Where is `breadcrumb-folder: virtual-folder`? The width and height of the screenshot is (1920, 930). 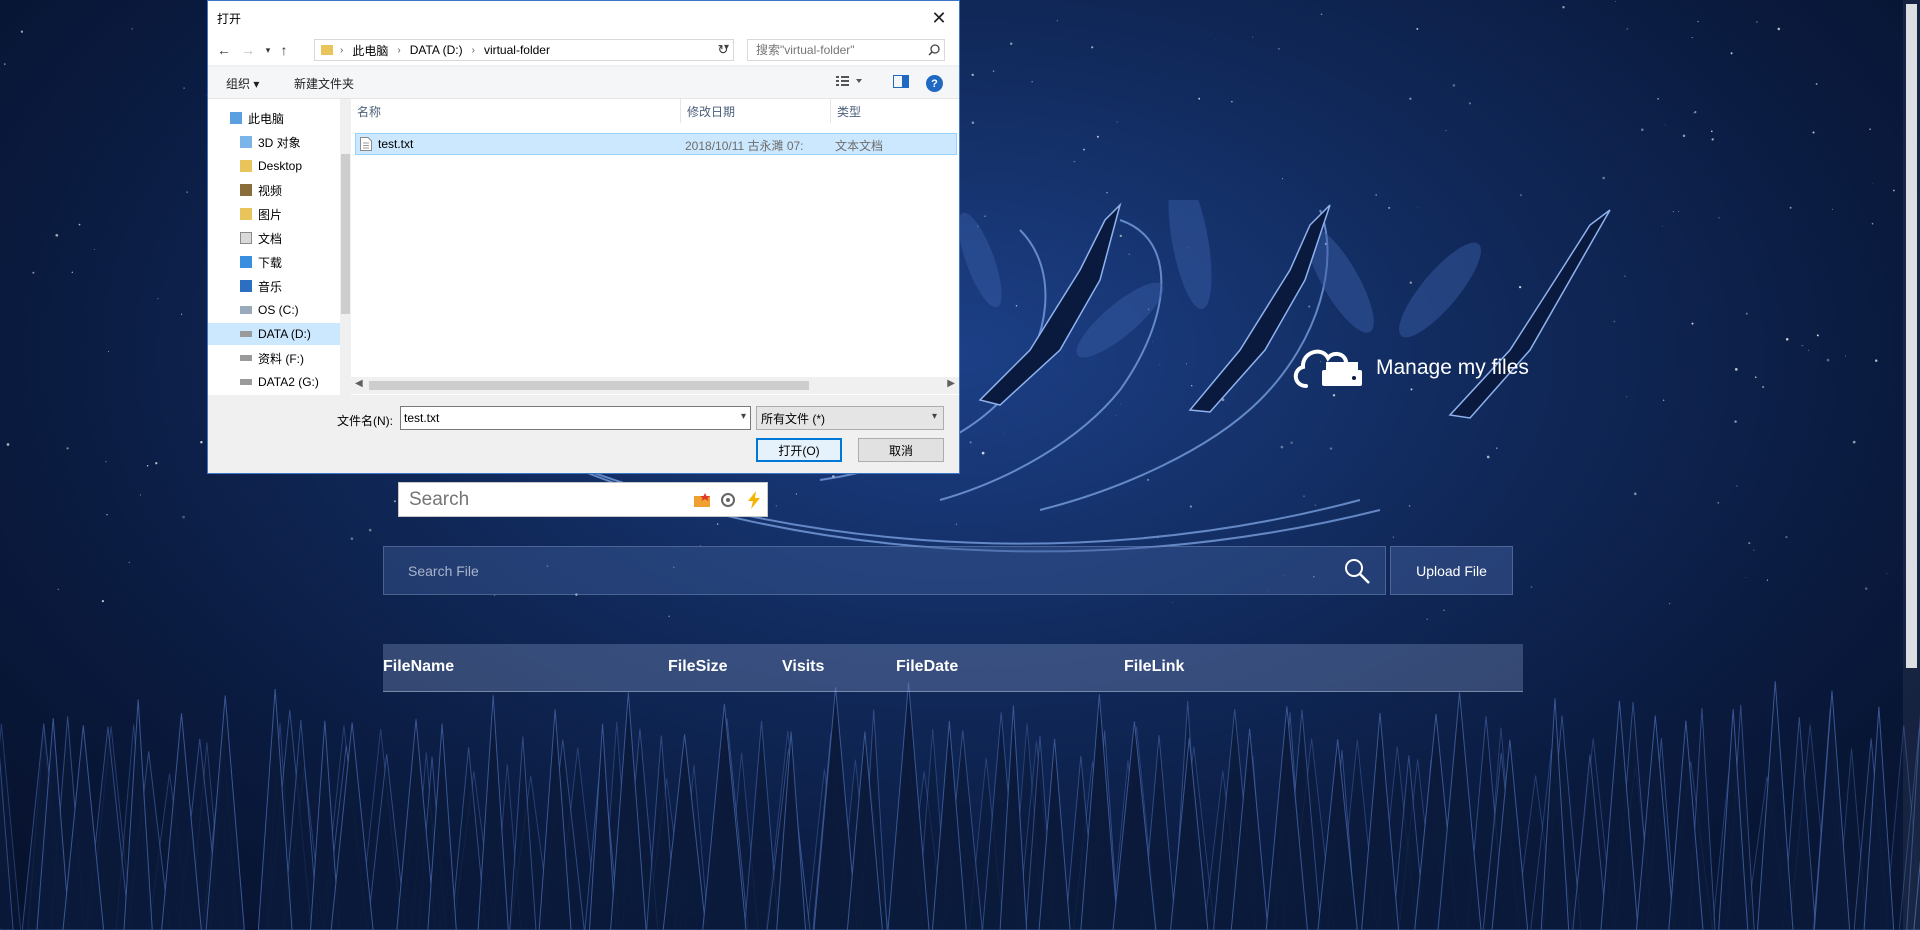
breadcrumb-folder: virtual-folder is located at coordinates (517, 50).